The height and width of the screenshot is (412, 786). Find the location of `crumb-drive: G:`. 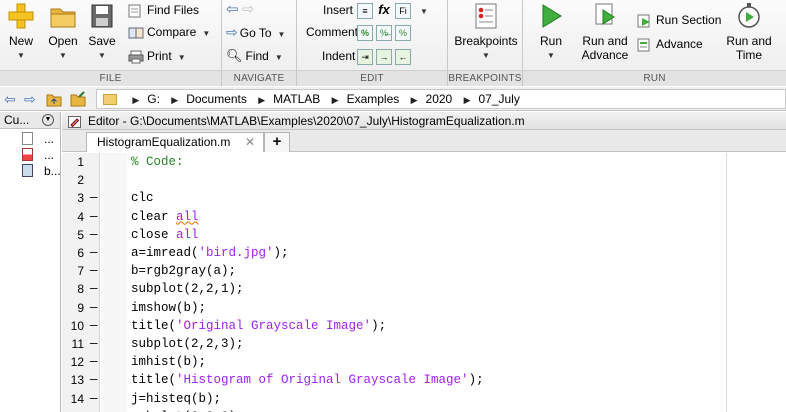

crumb-drive: G: is located at coordinates (153, 99).